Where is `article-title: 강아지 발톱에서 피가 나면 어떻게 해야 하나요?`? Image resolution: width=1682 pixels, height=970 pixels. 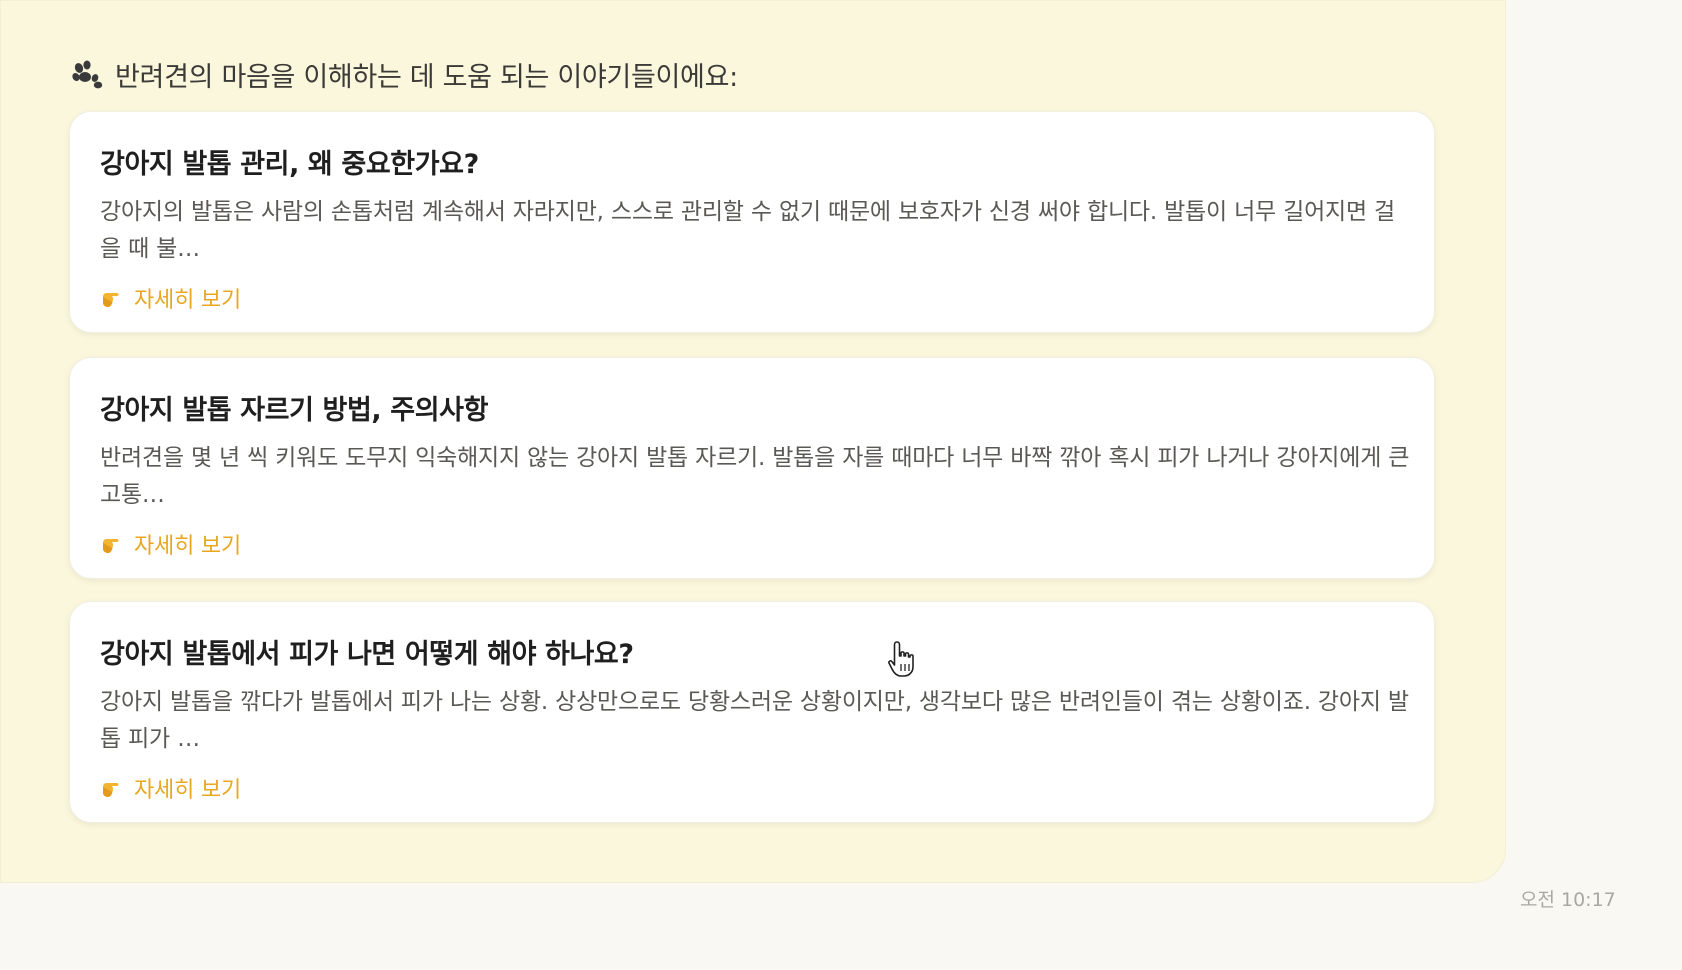
article-title: 강아지 발톱에서 피가 나면 어떻게 해야 하나요? is located at coordinates (367, 651).